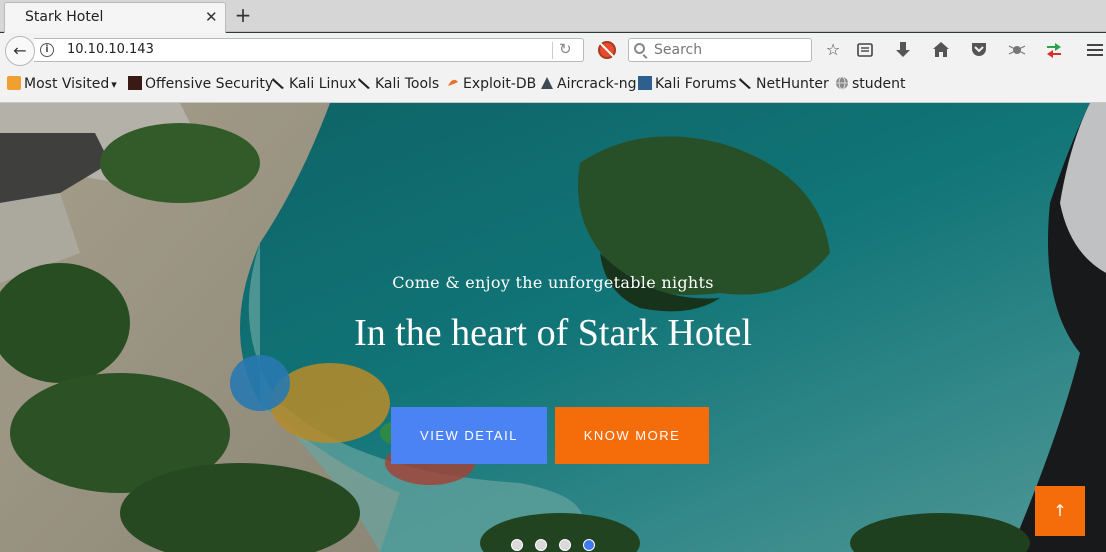  Describe the element at coordinates (453, 83) in the screenshot. I see `exploitdb-icon` at that location.